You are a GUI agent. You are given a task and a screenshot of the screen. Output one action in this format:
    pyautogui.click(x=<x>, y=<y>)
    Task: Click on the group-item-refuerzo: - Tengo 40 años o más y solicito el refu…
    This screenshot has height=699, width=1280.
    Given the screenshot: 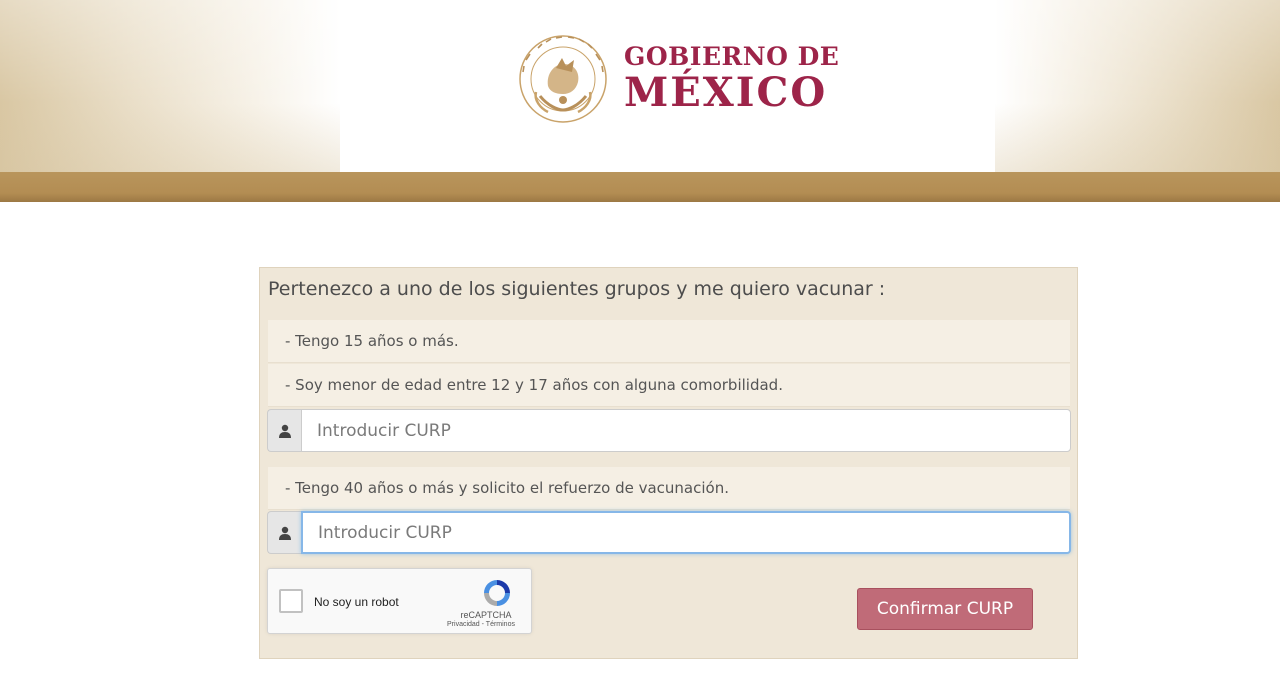 What is the action you would take?
    pyautogui.click(x=669, y=488)
    